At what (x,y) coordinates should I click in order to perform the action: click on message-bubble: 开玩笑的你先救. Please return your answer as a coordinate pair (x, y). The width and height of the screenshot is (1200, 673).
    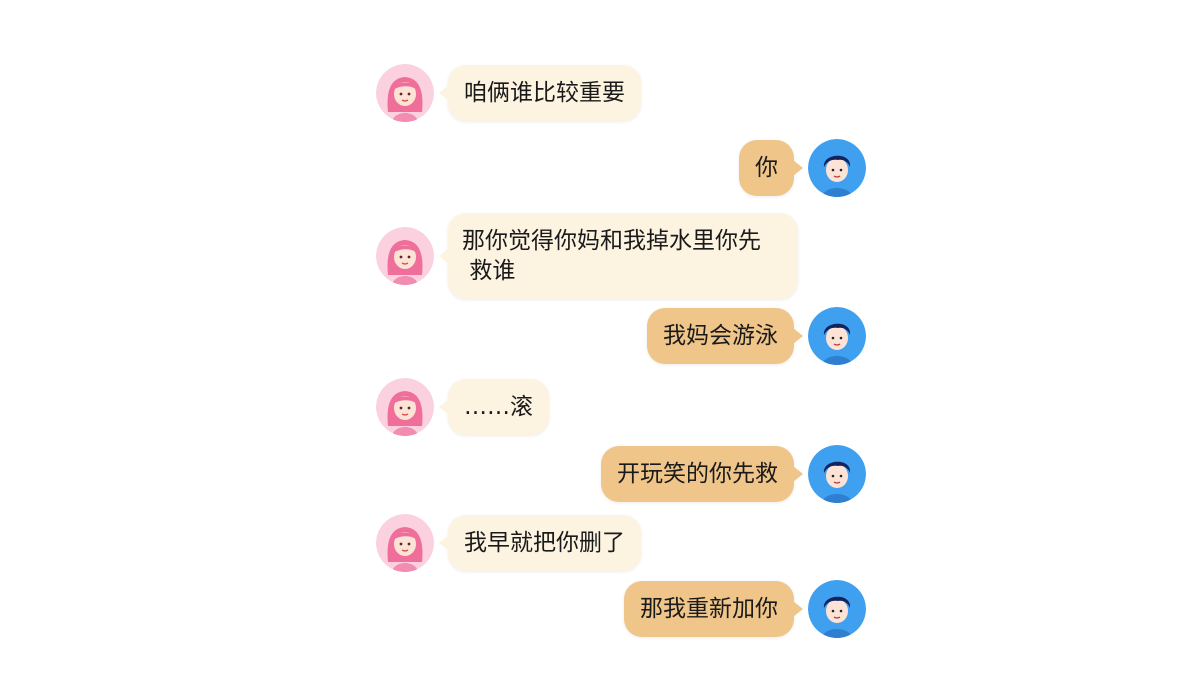
    Looking at the image, I should click on (702, 474).